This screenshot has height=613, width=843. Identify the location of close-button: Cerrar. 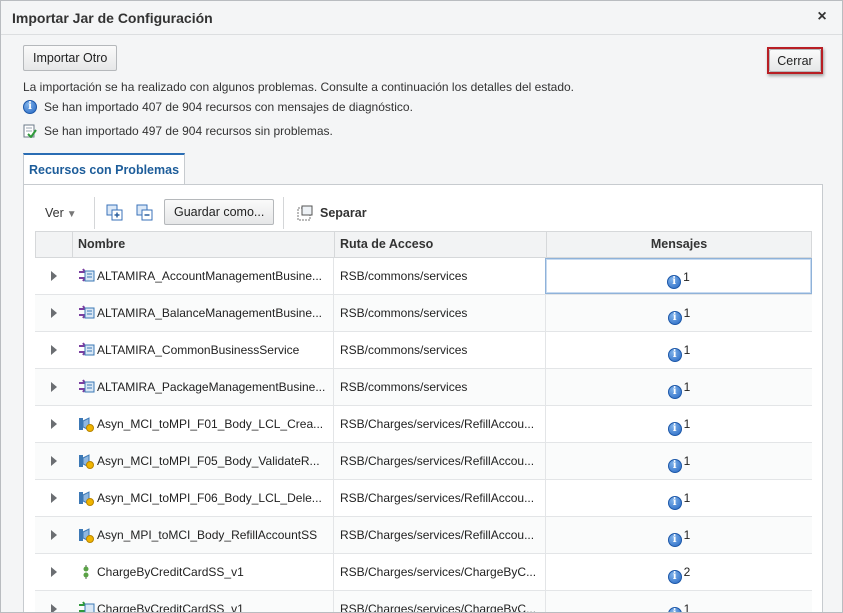
(795, 60).